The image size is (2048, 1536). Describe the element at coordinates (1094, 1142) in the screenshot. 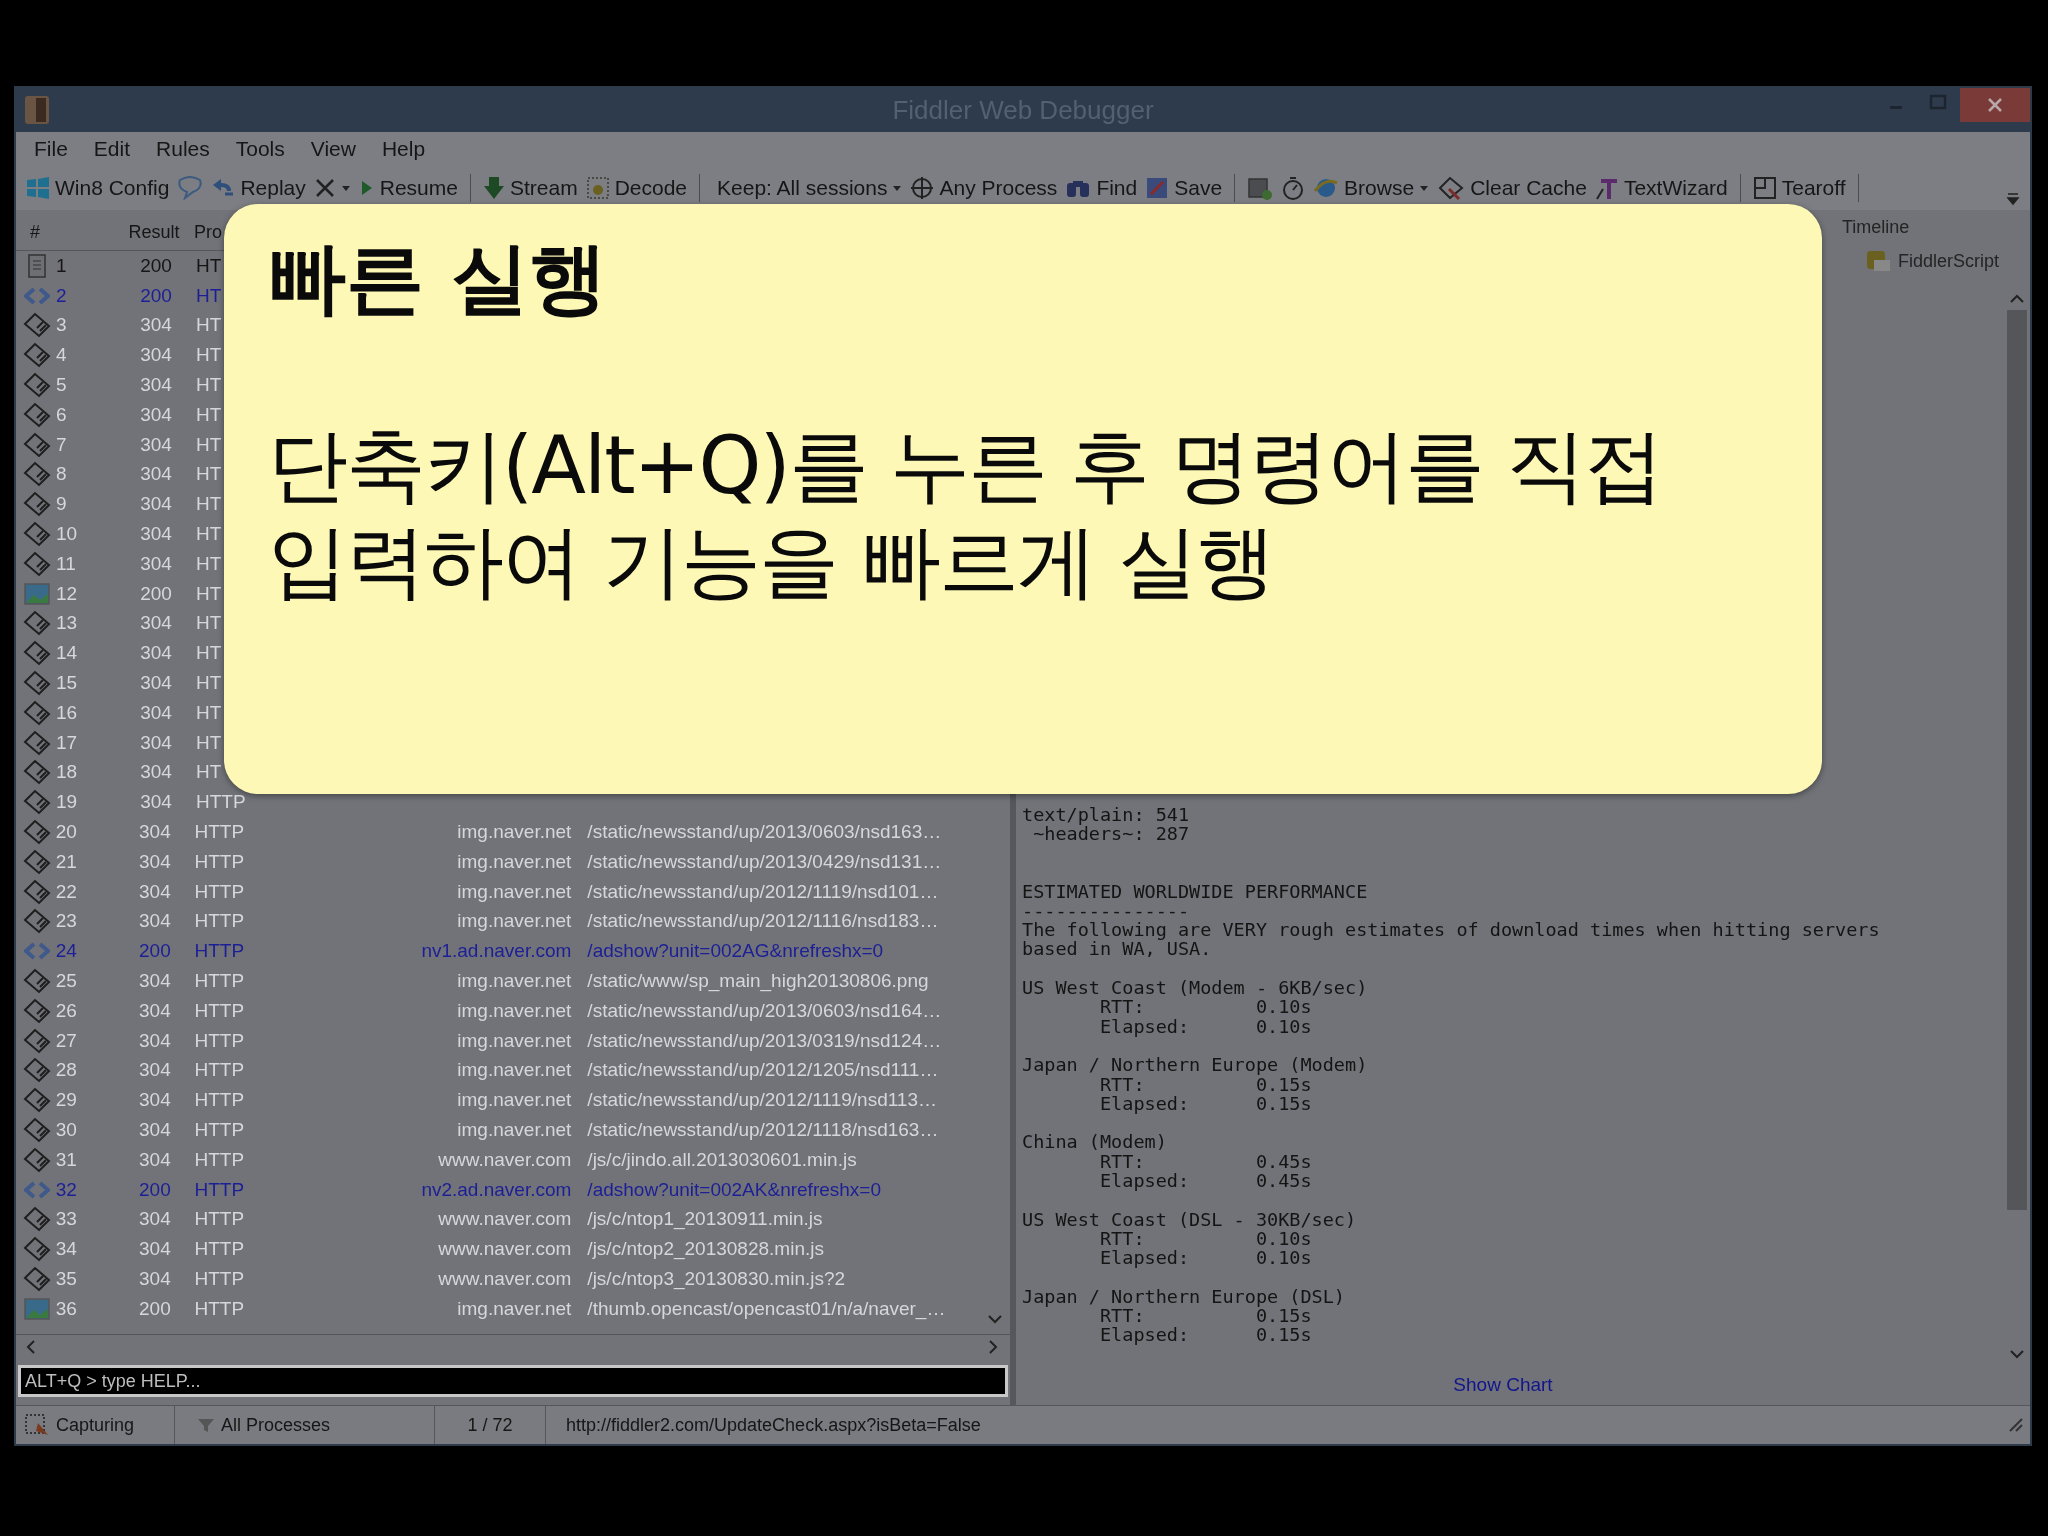

I see `report-line: China (Modem)` at that location.